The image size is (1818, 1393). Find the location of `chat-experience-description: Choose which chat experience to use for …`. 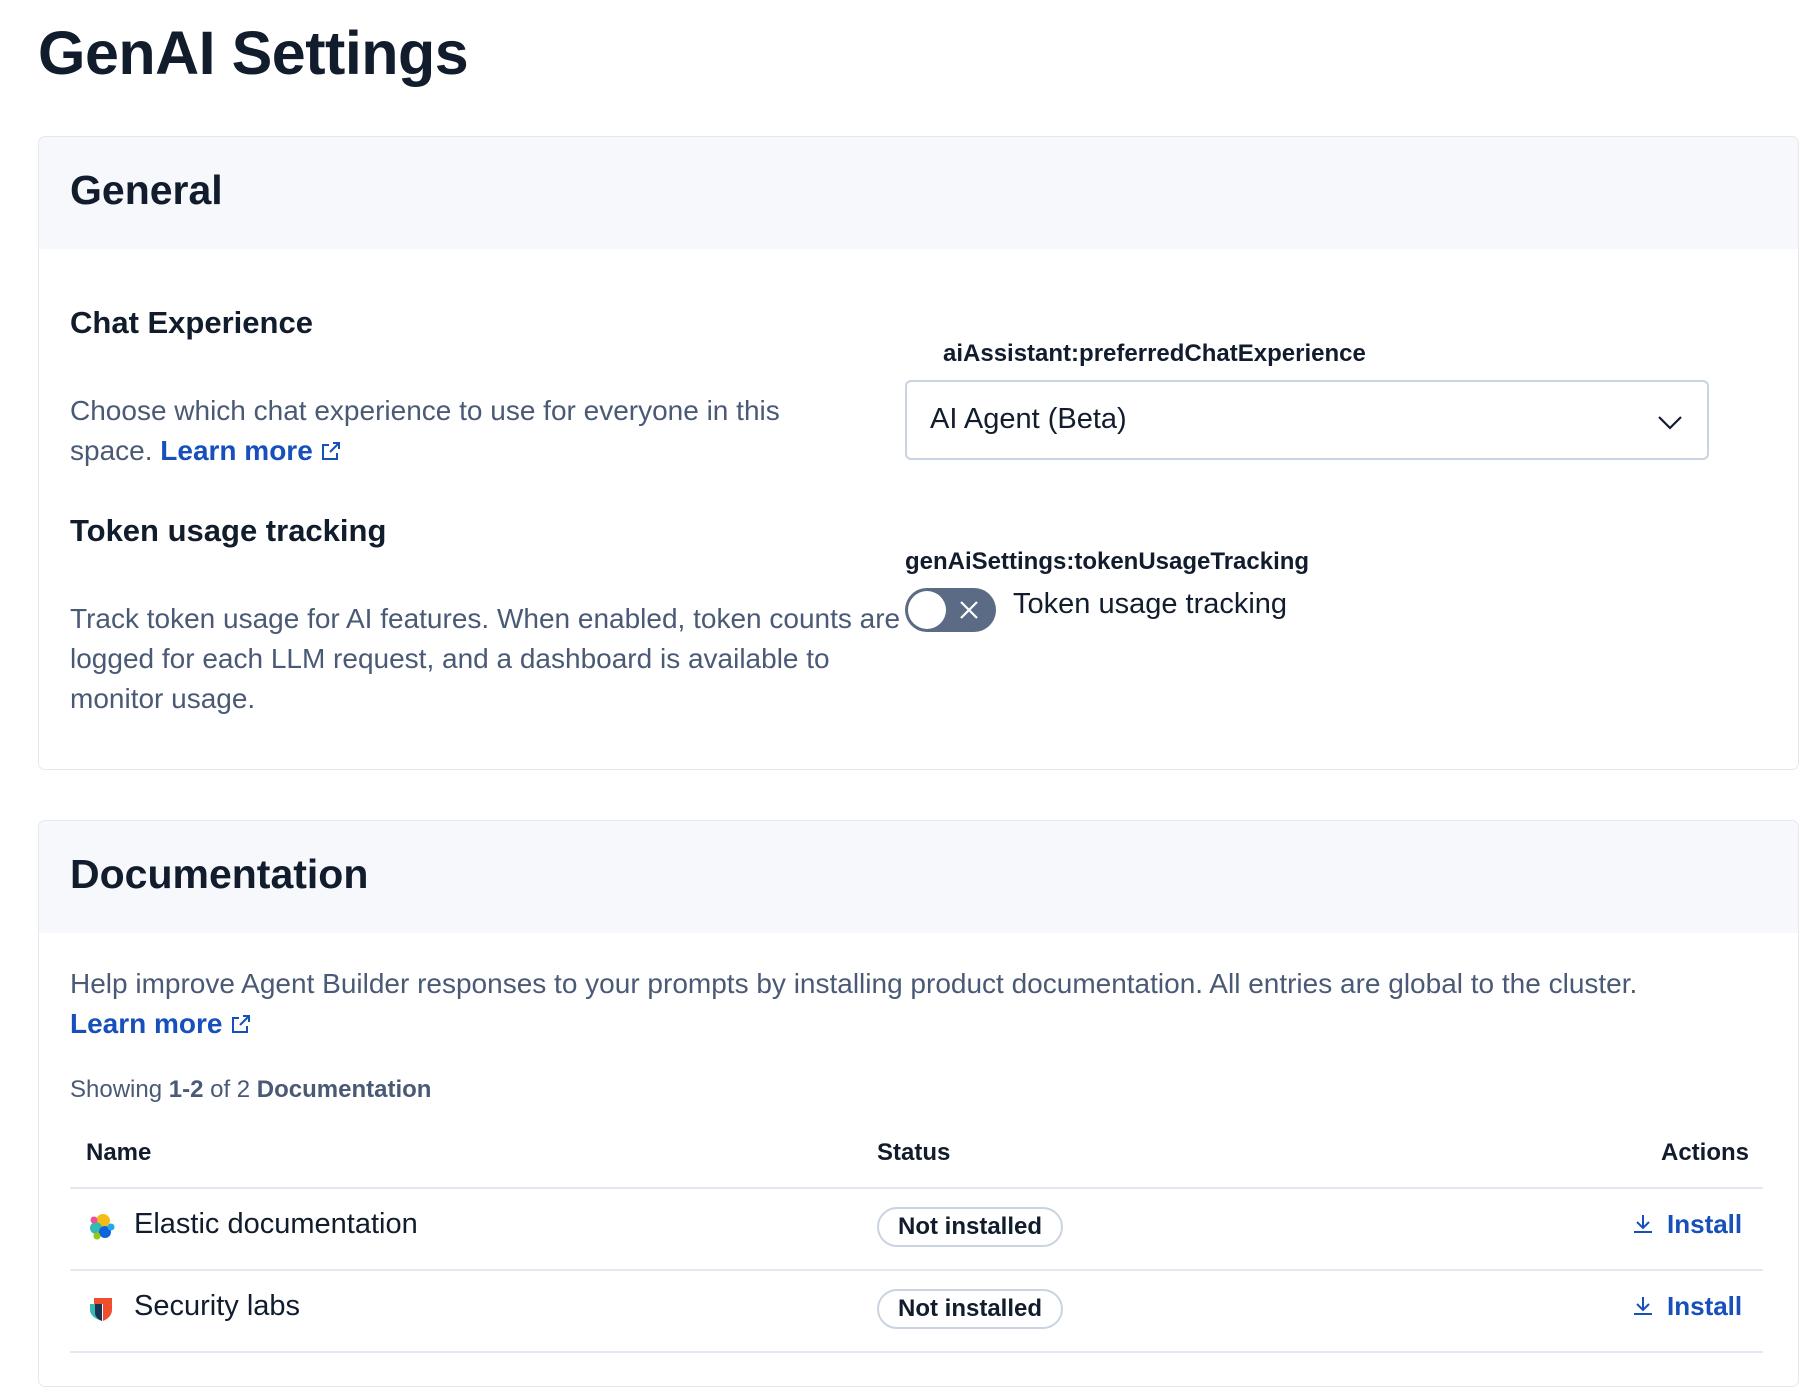

chat-experience-description: Choose which chat experience to use for … is located at coordinates (460, 431).